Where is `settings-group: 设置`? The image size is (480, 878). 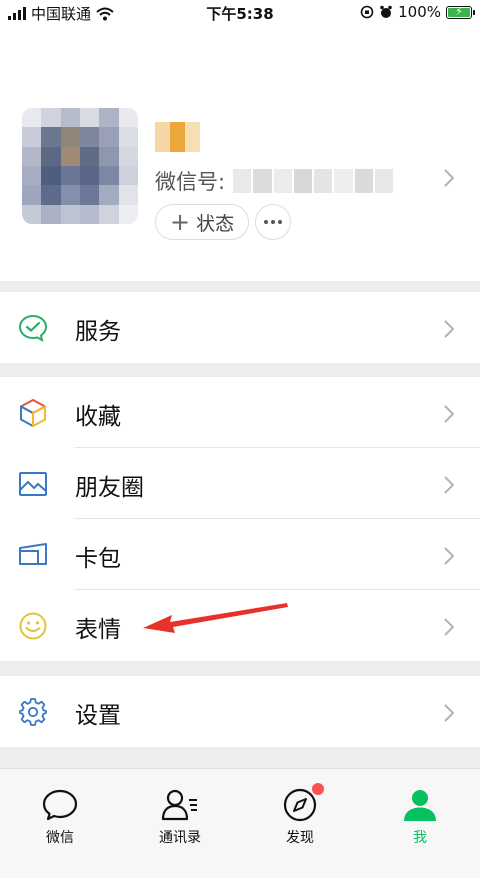 settings-group: 设置 is located at coordinates (240, 711).